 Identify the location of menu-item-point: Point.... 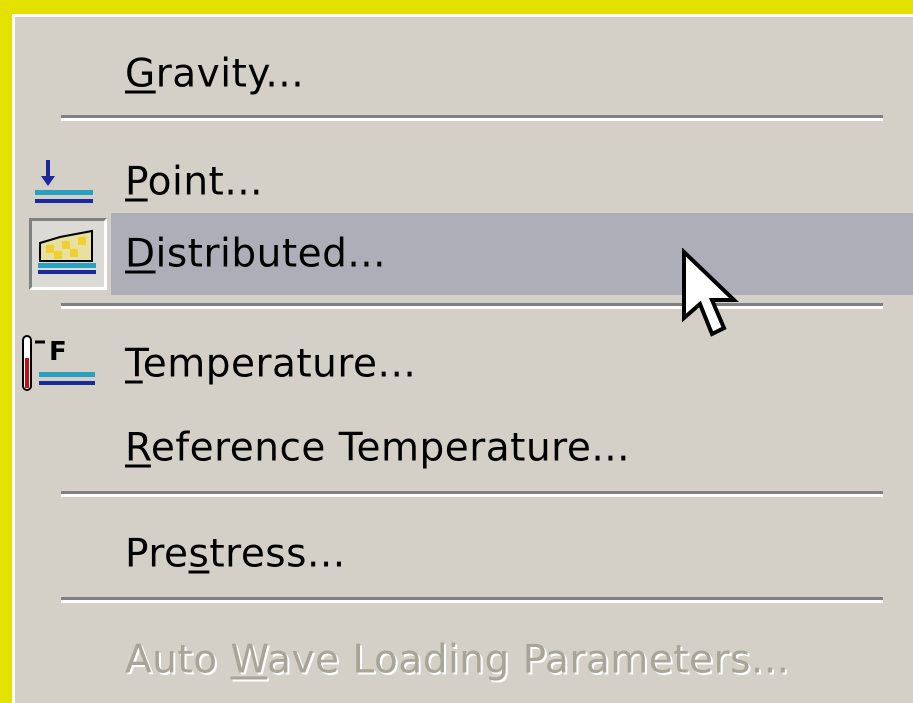
(464, 182).